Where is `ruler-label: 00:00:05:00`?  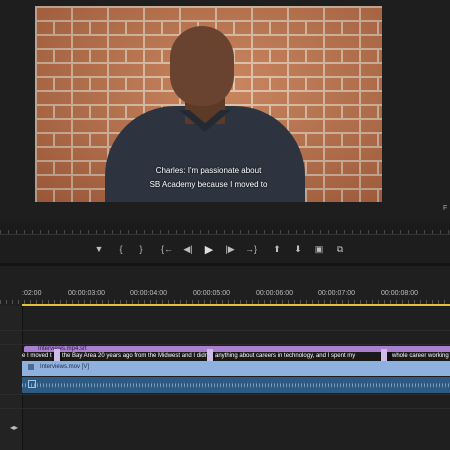 ruler-label: 00:00:05:00 is located at coordinates (211, 293).